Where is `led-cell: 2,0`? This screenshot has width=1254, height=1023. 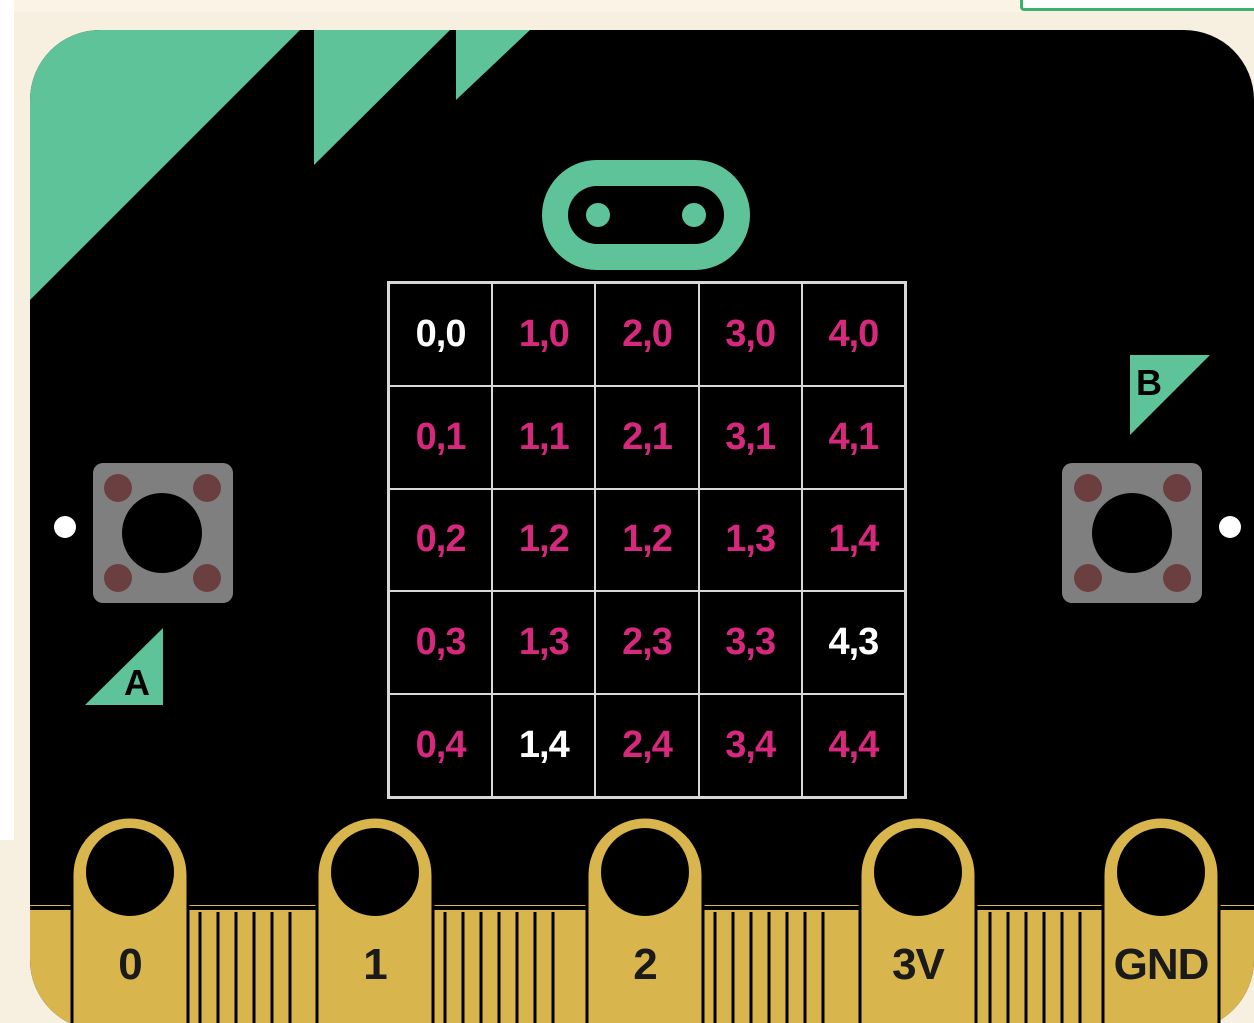
led-cell: 2,0 is located at coordinates (647, 334).